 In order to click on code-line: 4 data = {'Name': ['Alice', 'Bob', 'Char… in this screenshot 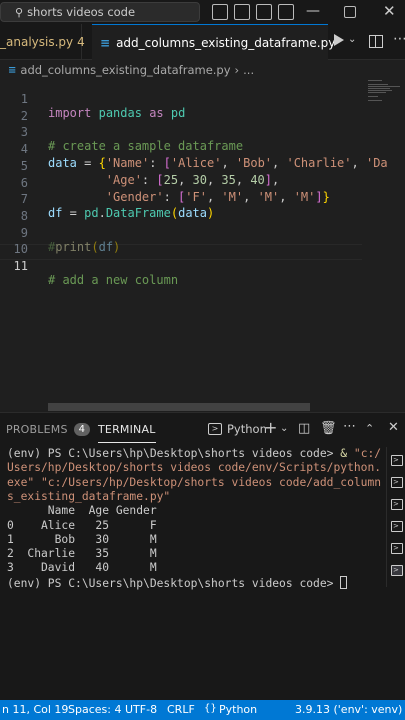, I will do `click(202, 149)`.